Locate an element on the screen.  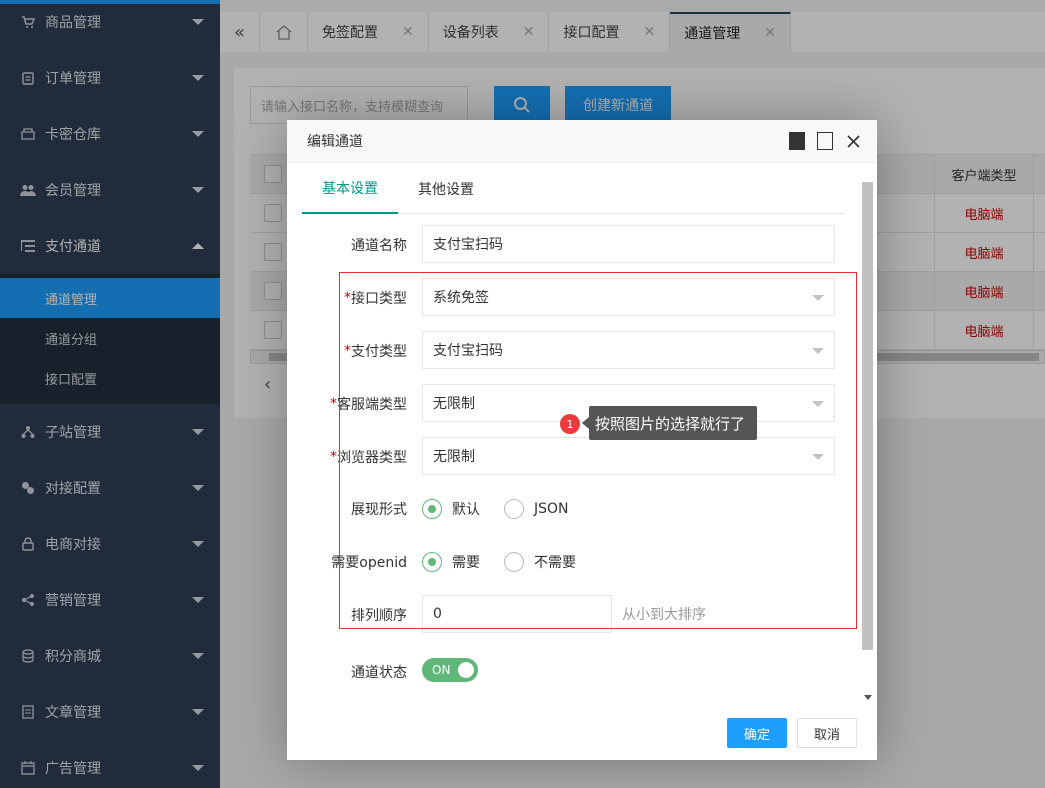
openid-label: 需要openid is located at coordinates (369, 563).